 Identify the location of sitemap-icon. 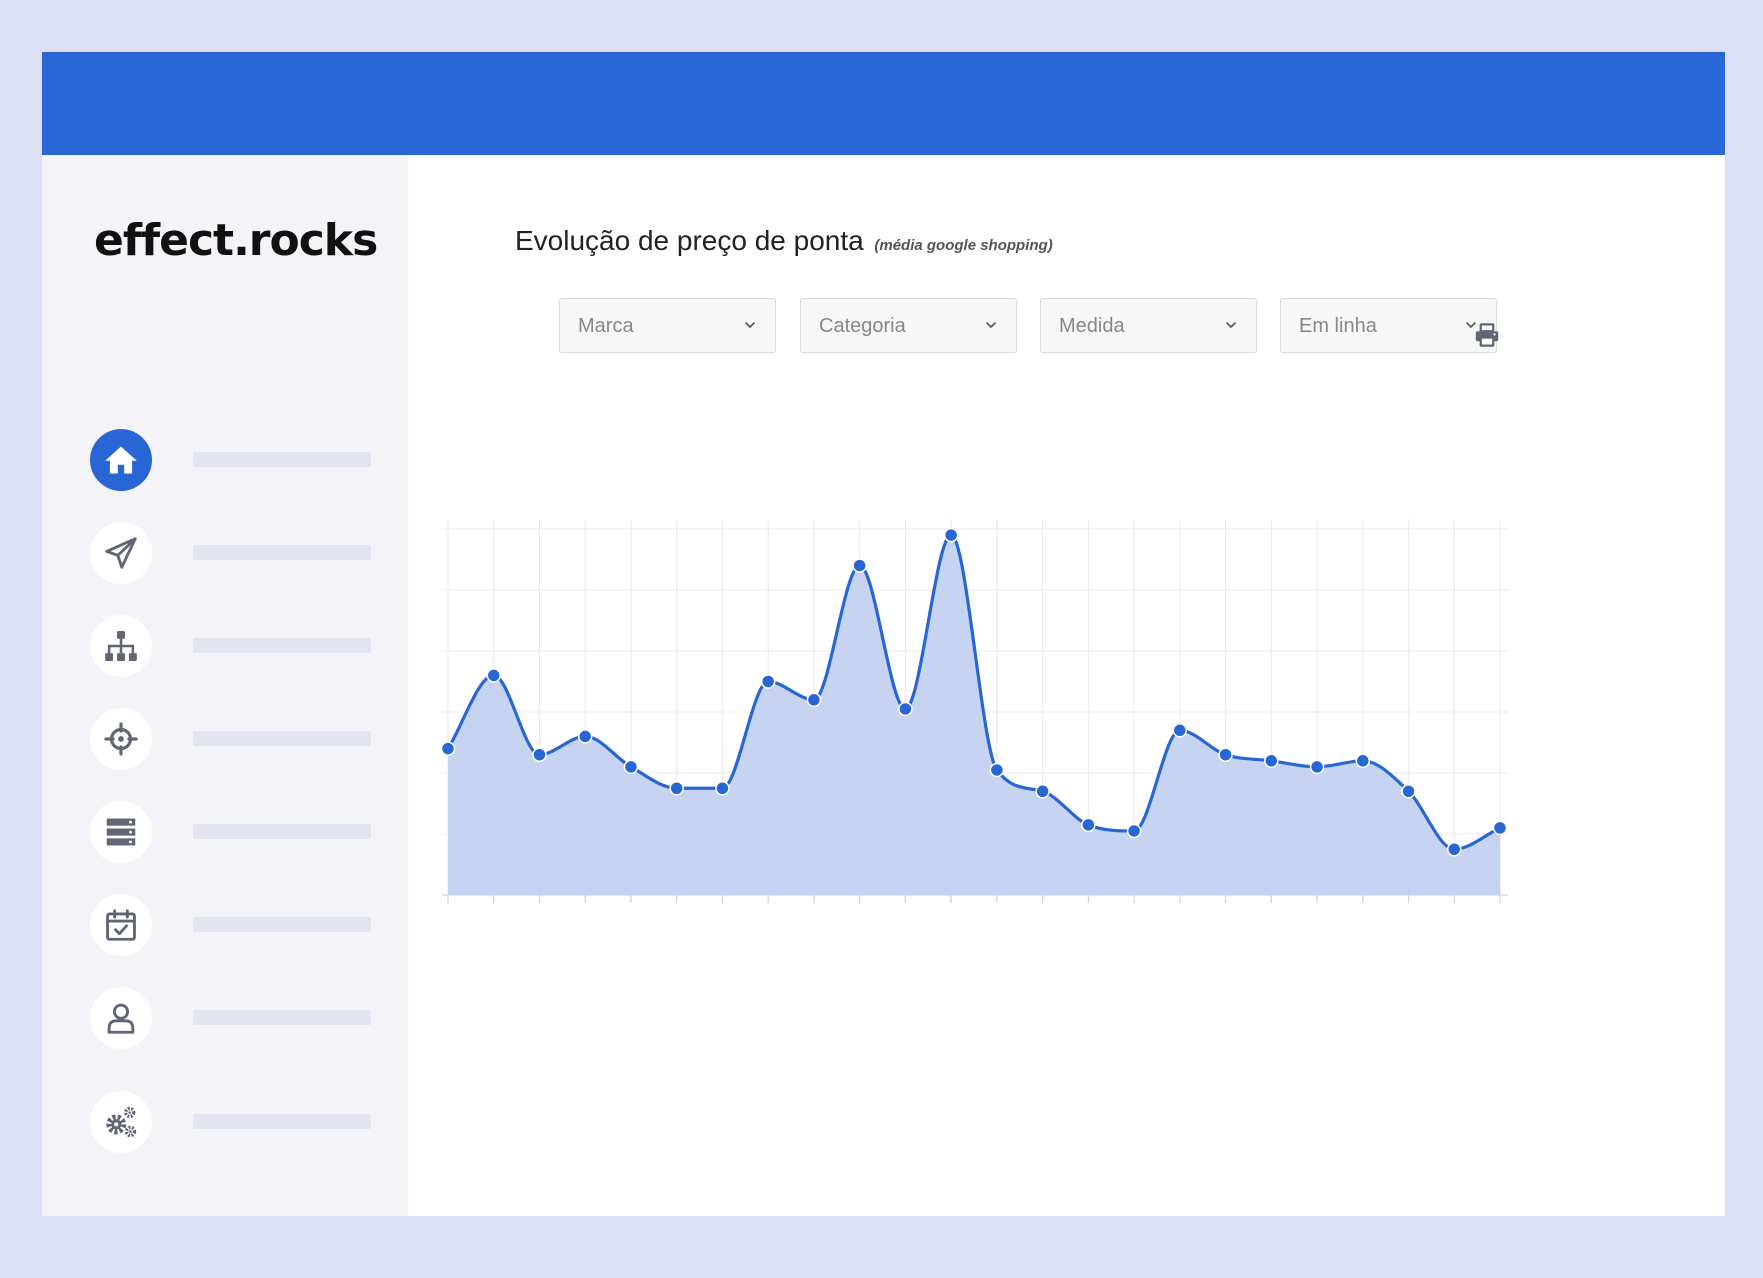
(121, 646).